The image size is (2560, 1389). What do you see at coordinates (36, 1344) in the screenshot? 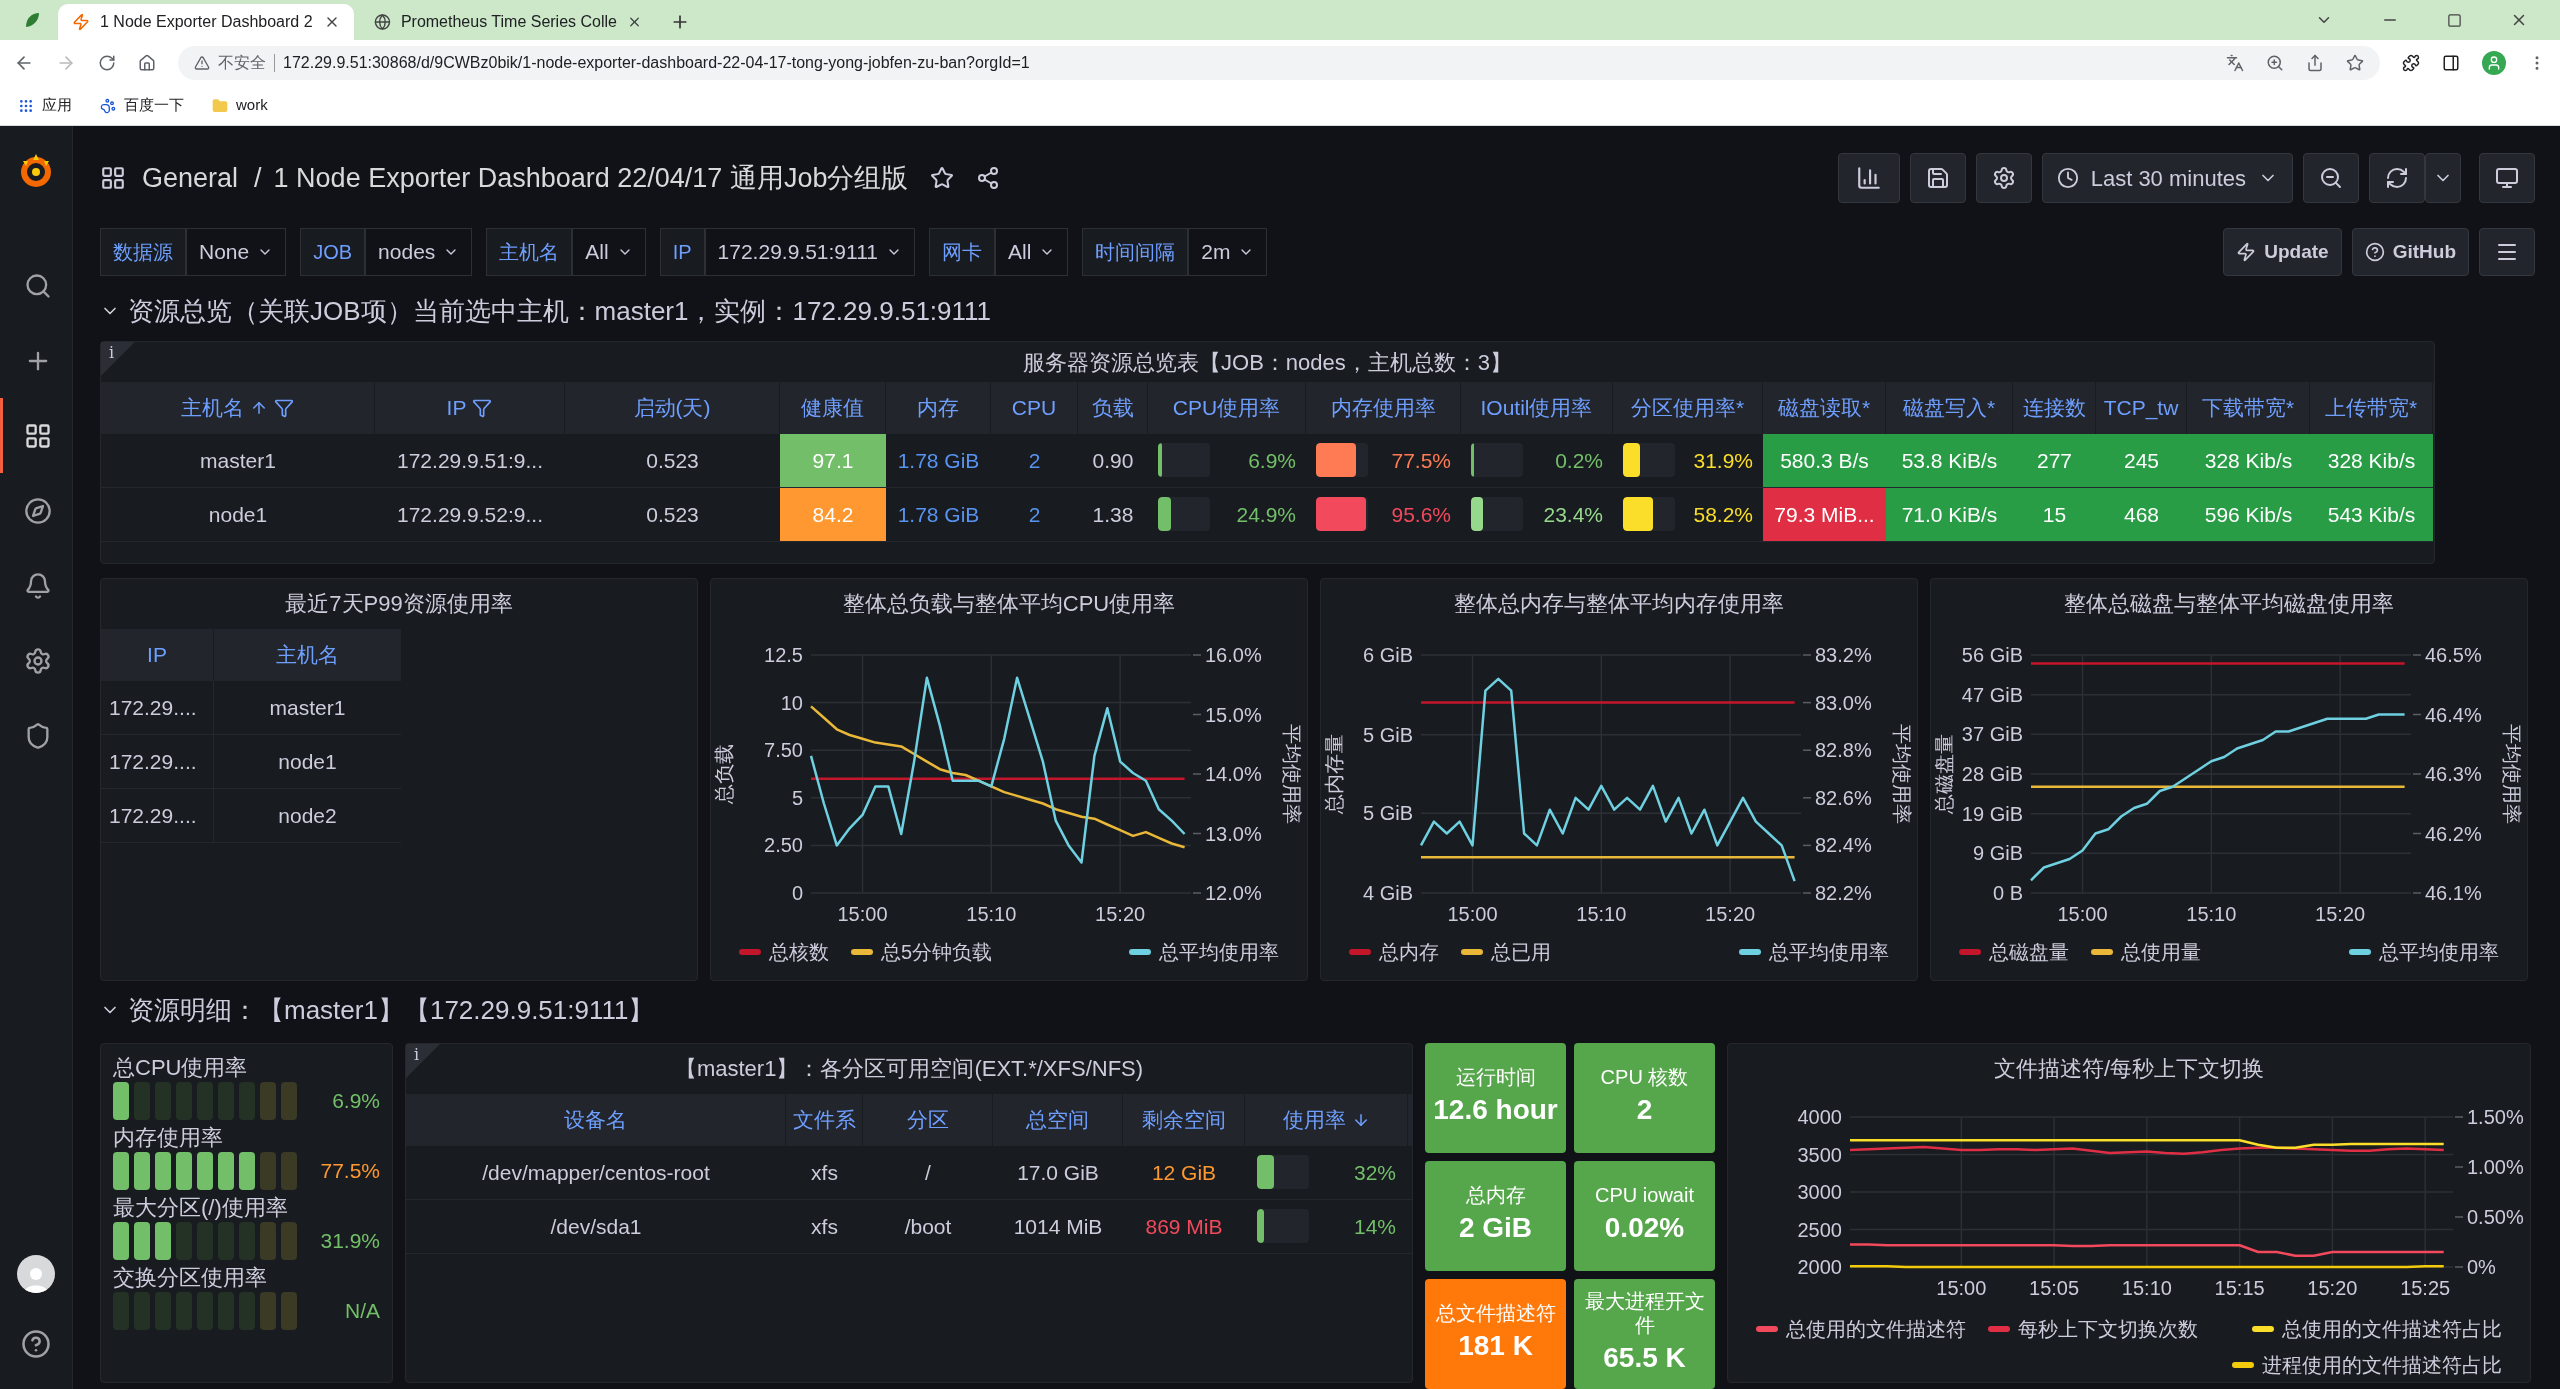
I see `help-icon` at bounding box center [36, 1344].